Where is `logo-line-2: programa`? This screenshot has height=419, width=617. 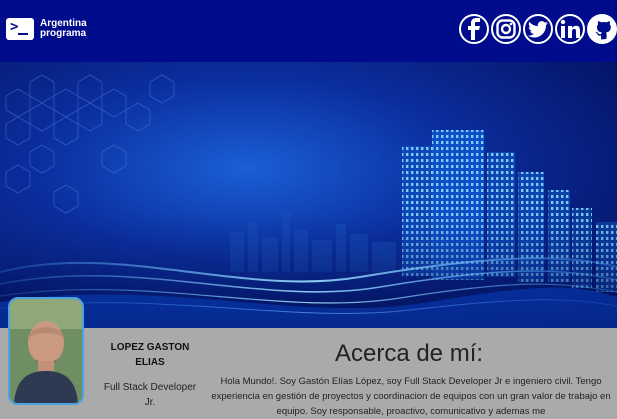 logo-line-2: programa is located at coordinates (63, 33).